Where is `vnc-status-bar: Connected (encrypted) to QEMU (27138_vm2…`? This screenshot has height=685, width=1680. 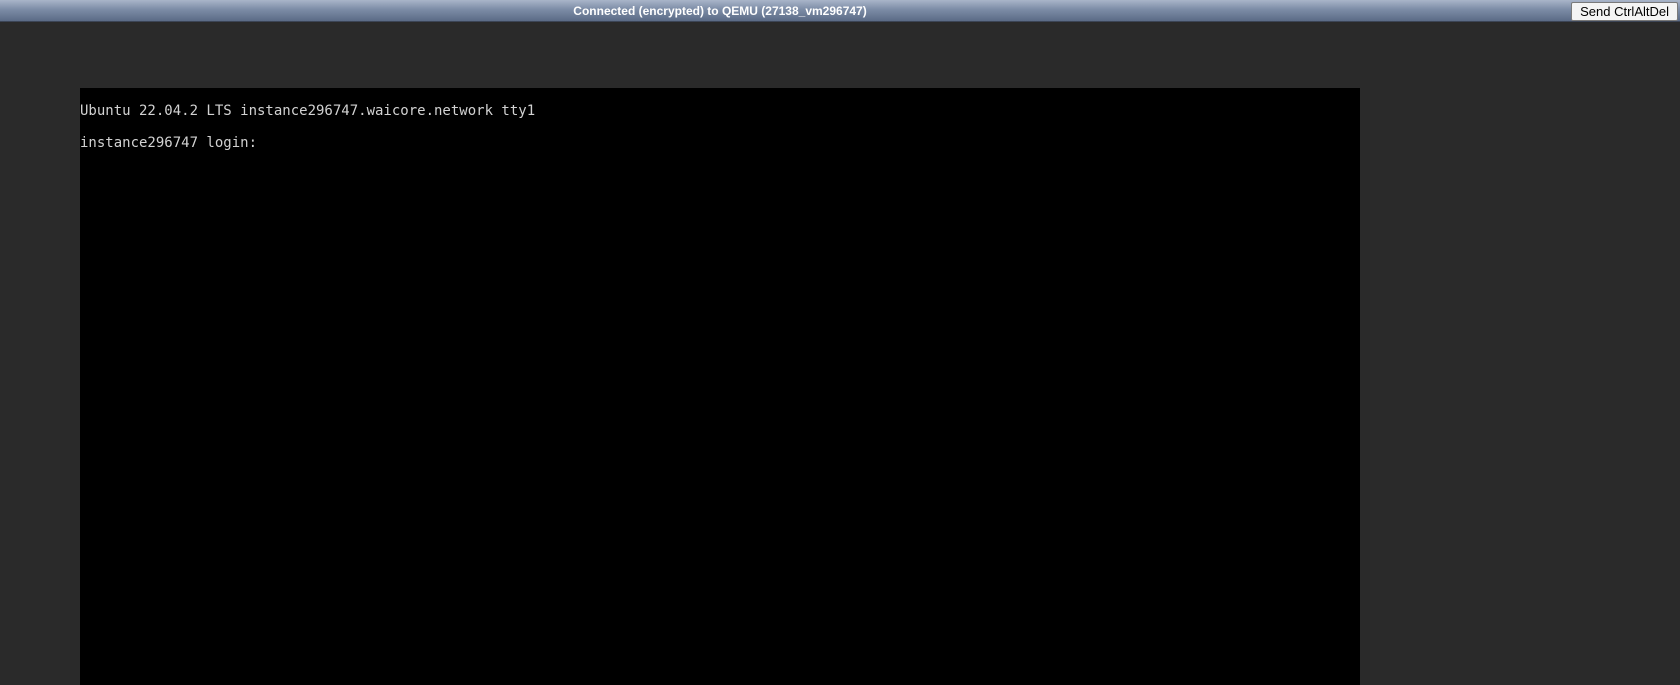 vnc-status-bar: Connected (encrypted) to QEMU (27138_vm2… is located at coordinates (840, 11).